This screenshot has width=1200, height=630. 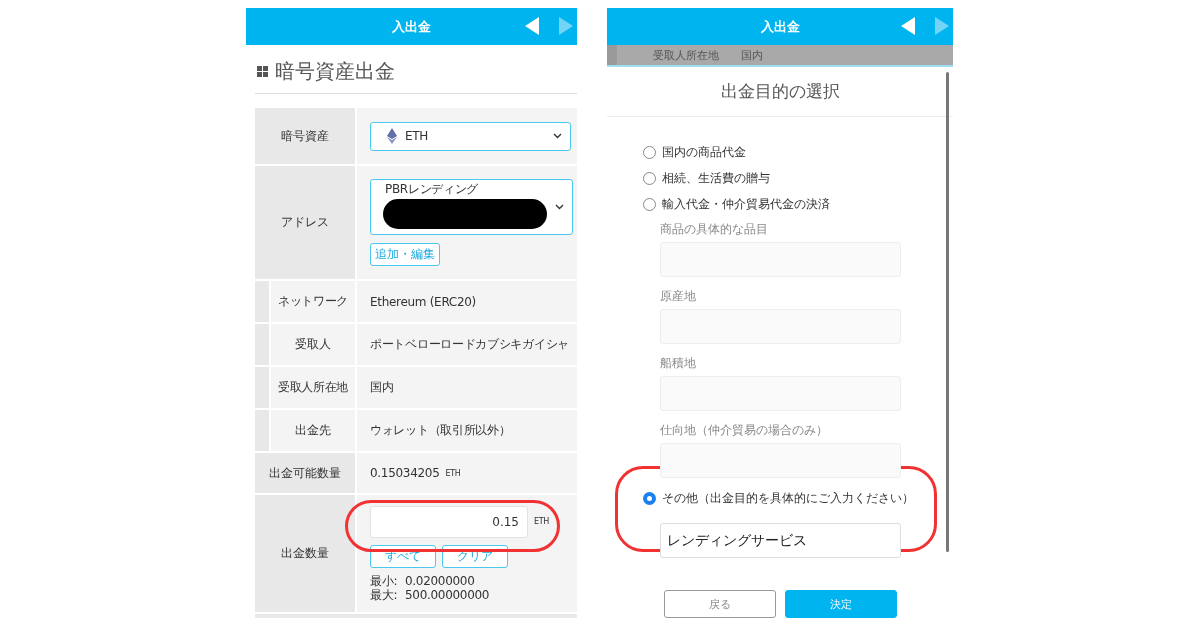 What do you see at coordinates (475, 556) in the screenshot?
I see `amount-button: クリア` at bounding box center [475, 556].